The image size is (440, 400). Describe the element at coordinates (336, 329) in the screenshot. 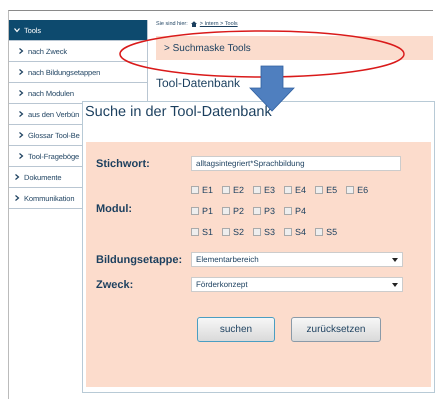

I see `reset-button: zurücksetzen` at that location.